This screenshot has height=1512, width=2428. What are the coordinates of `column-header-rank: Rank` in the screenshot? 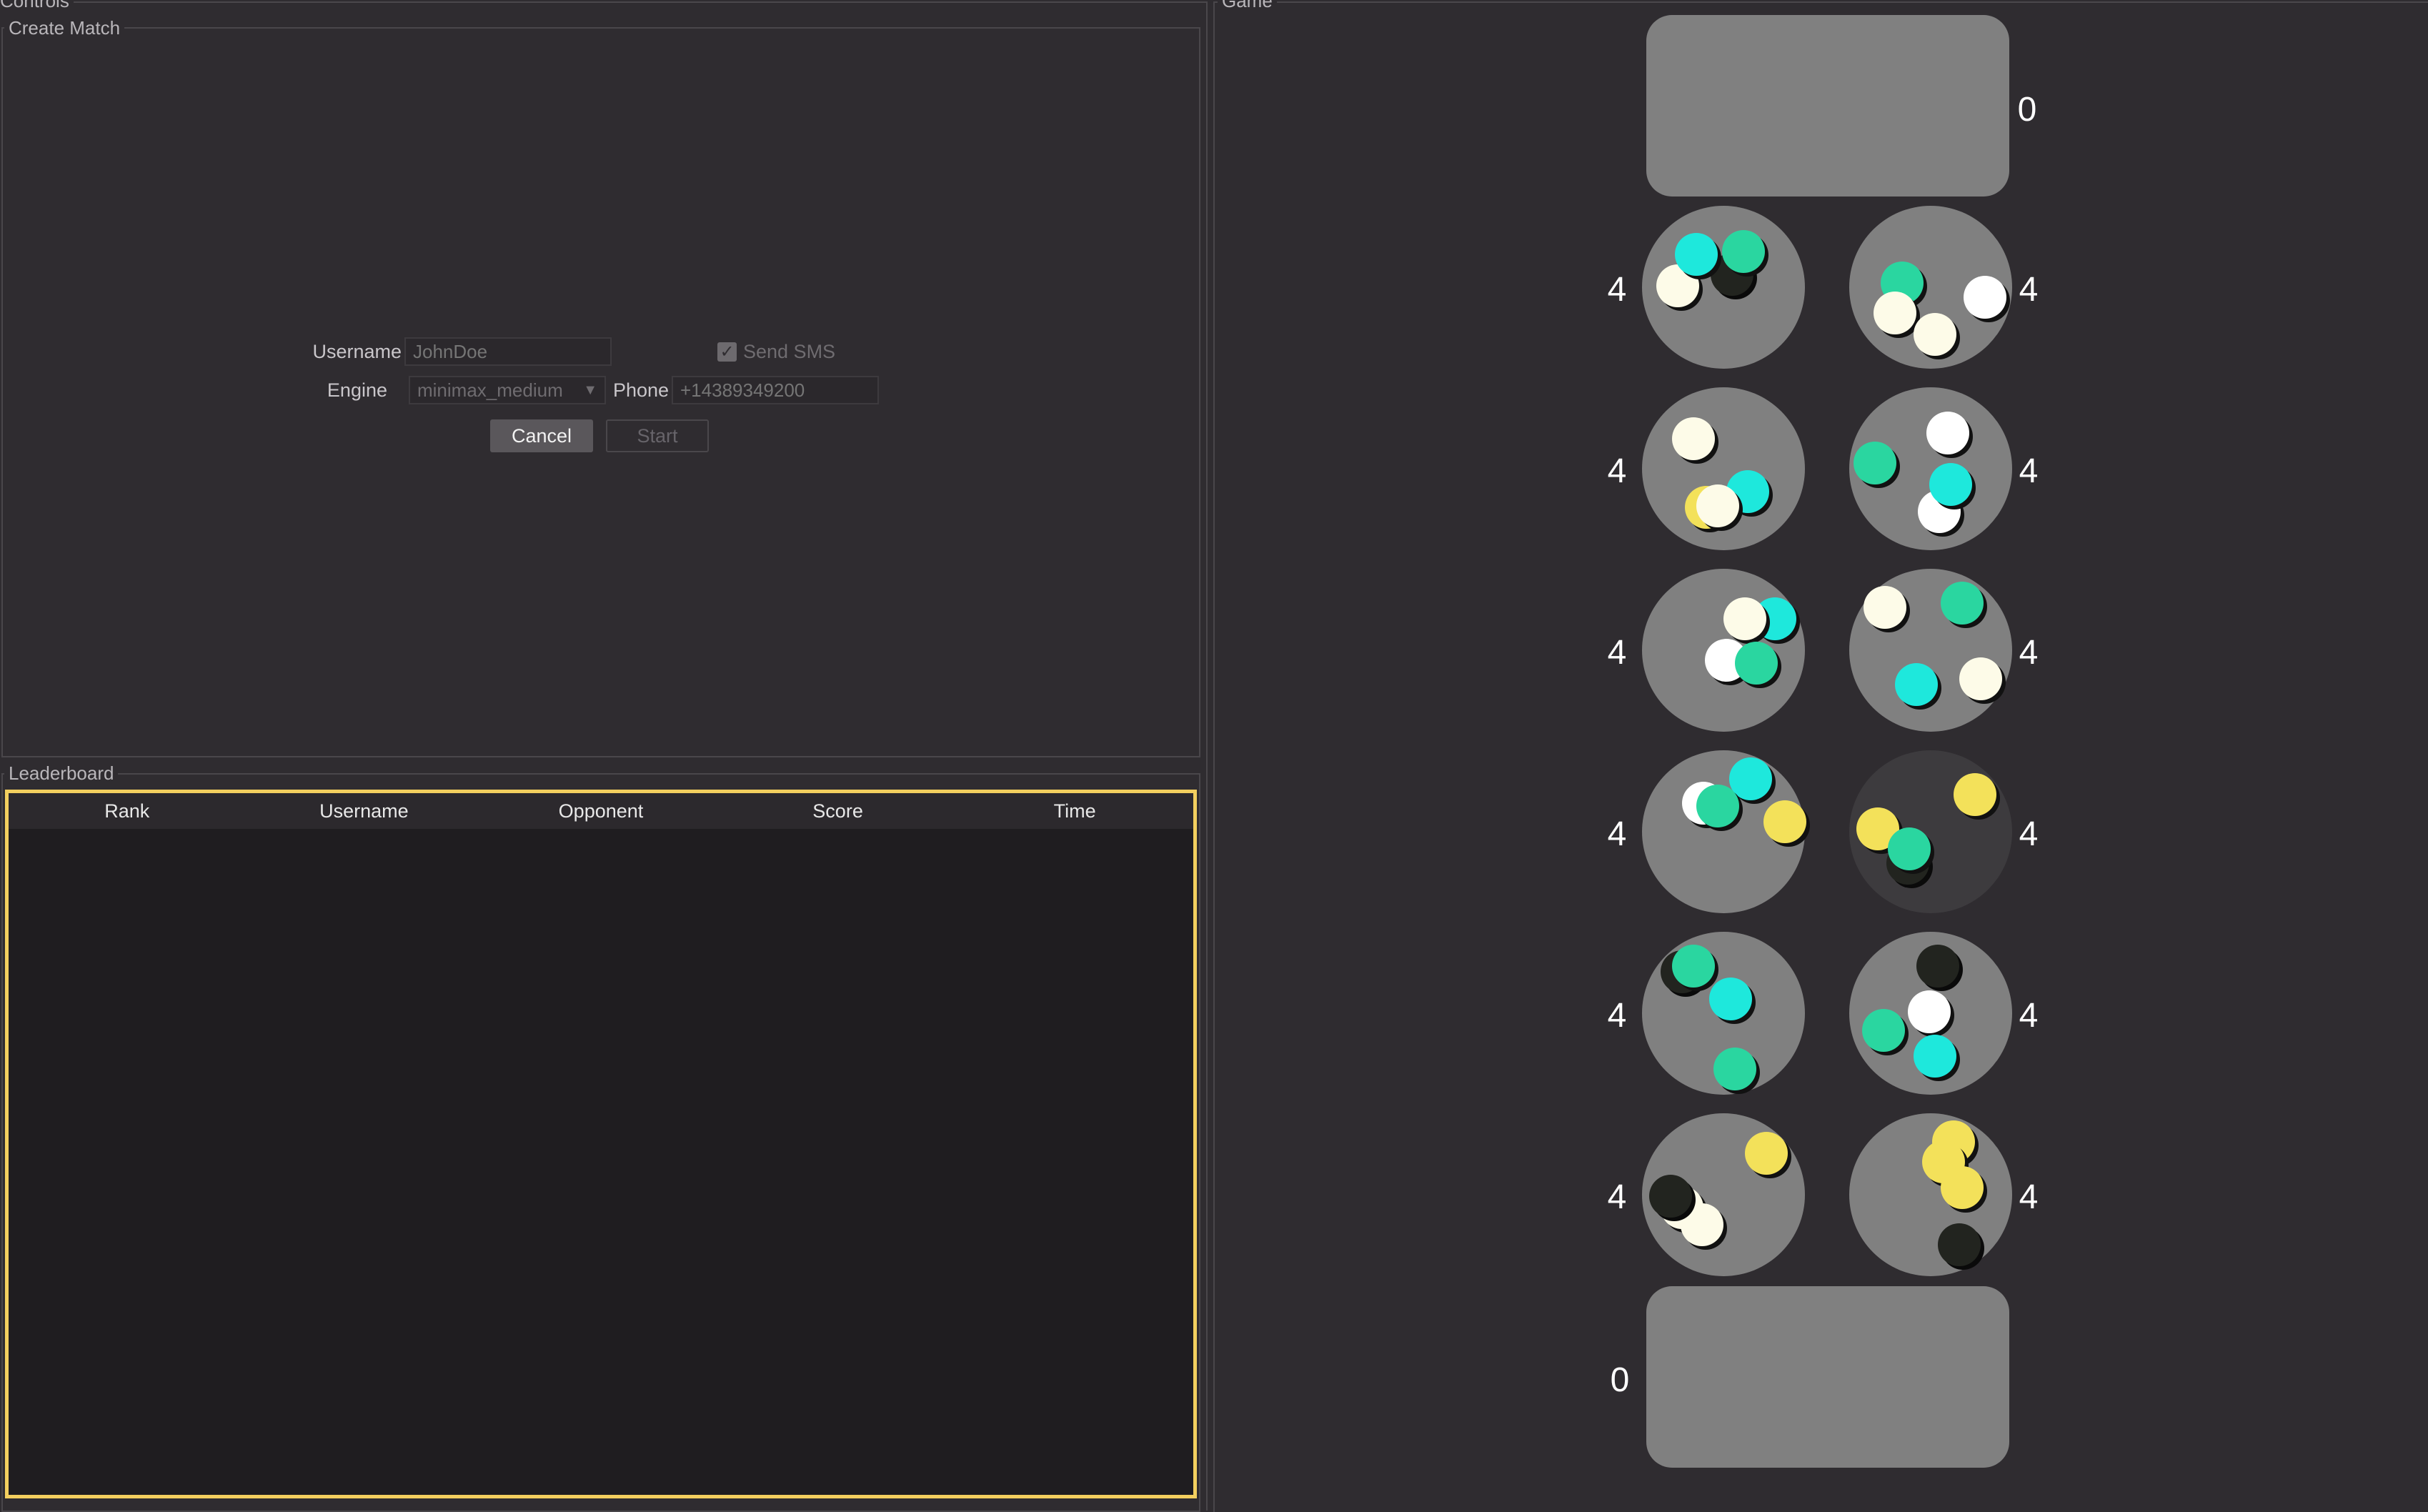 It's located at (127, 811).